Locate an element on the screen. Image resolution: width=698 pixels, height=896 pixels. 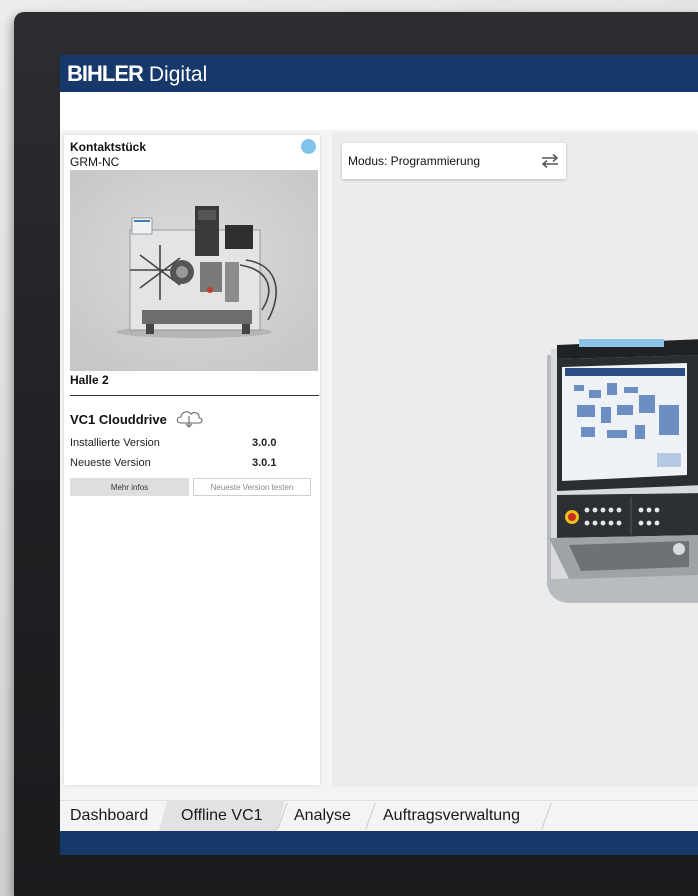
mode-selector: Modus: Programmierung is located at coordinates (454, 161).